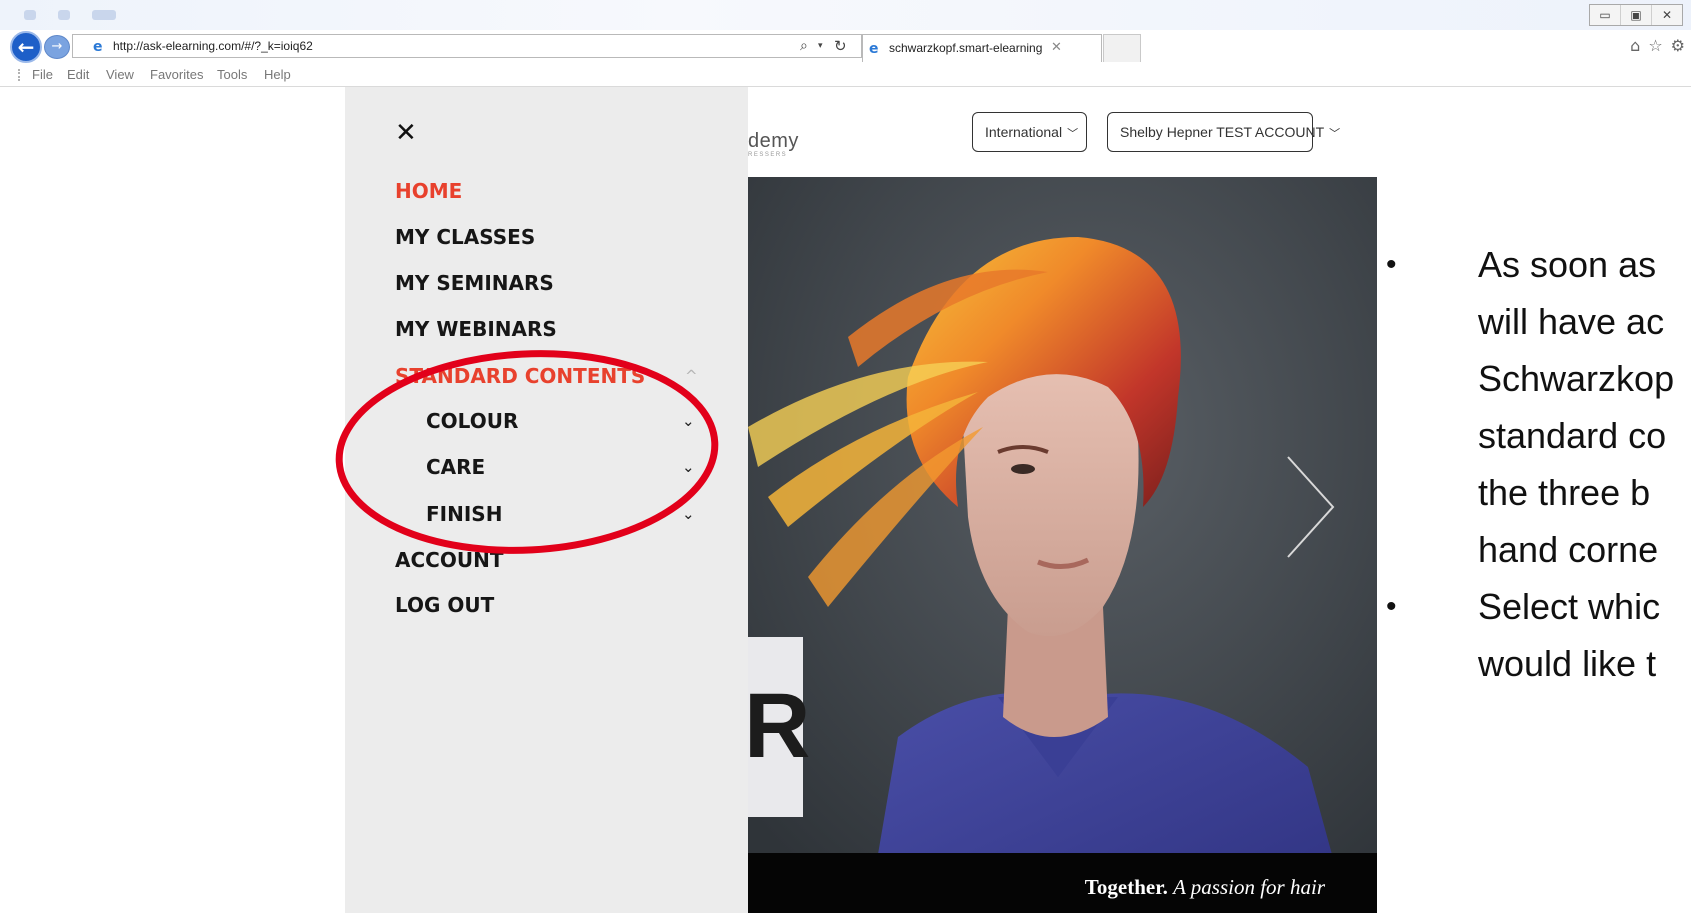 The image size is (1691, 913). Describe the element at coordinates (804, 46) in the screenshot. I see `search-icon: ⌕` at that location.